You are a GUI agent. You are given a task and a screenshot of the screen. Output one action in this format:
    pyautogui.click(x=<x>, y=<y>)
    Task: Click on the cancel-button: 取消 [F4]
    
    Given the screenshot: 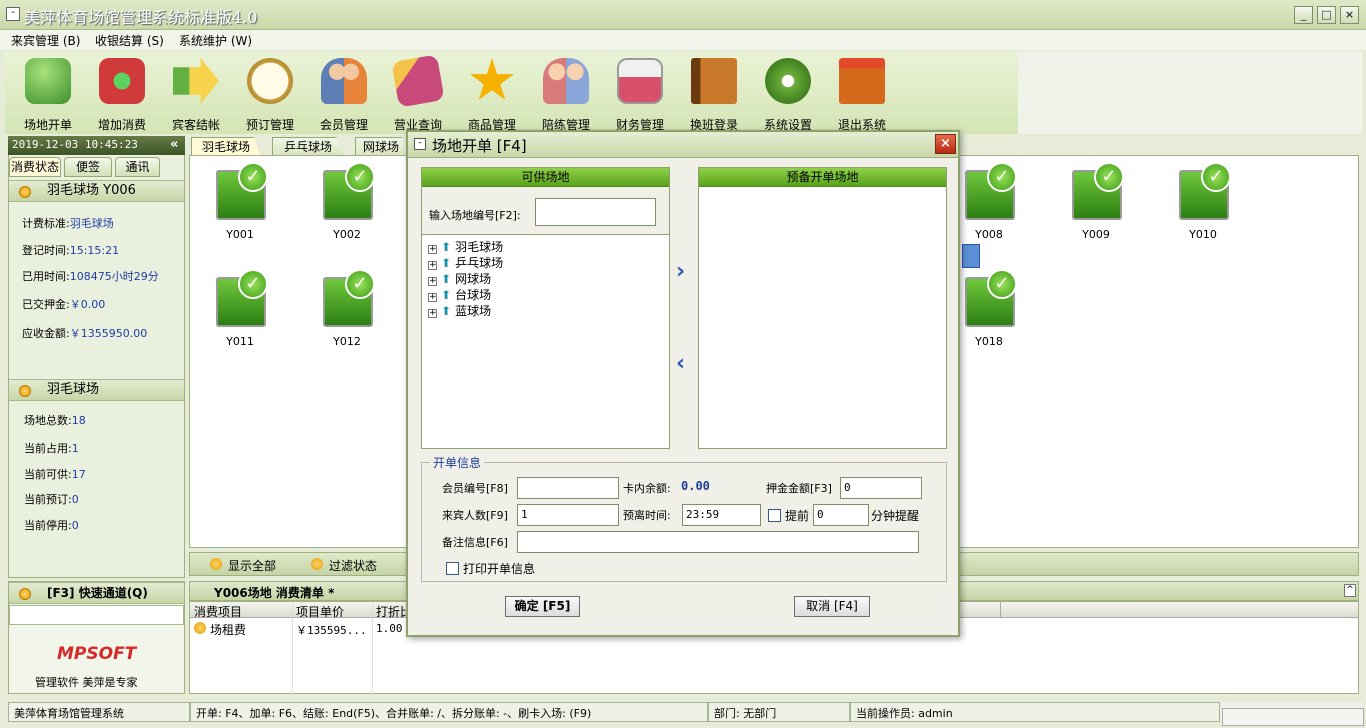 What is the action you would take?
    pyautogui.click(x=832, y=606)
    